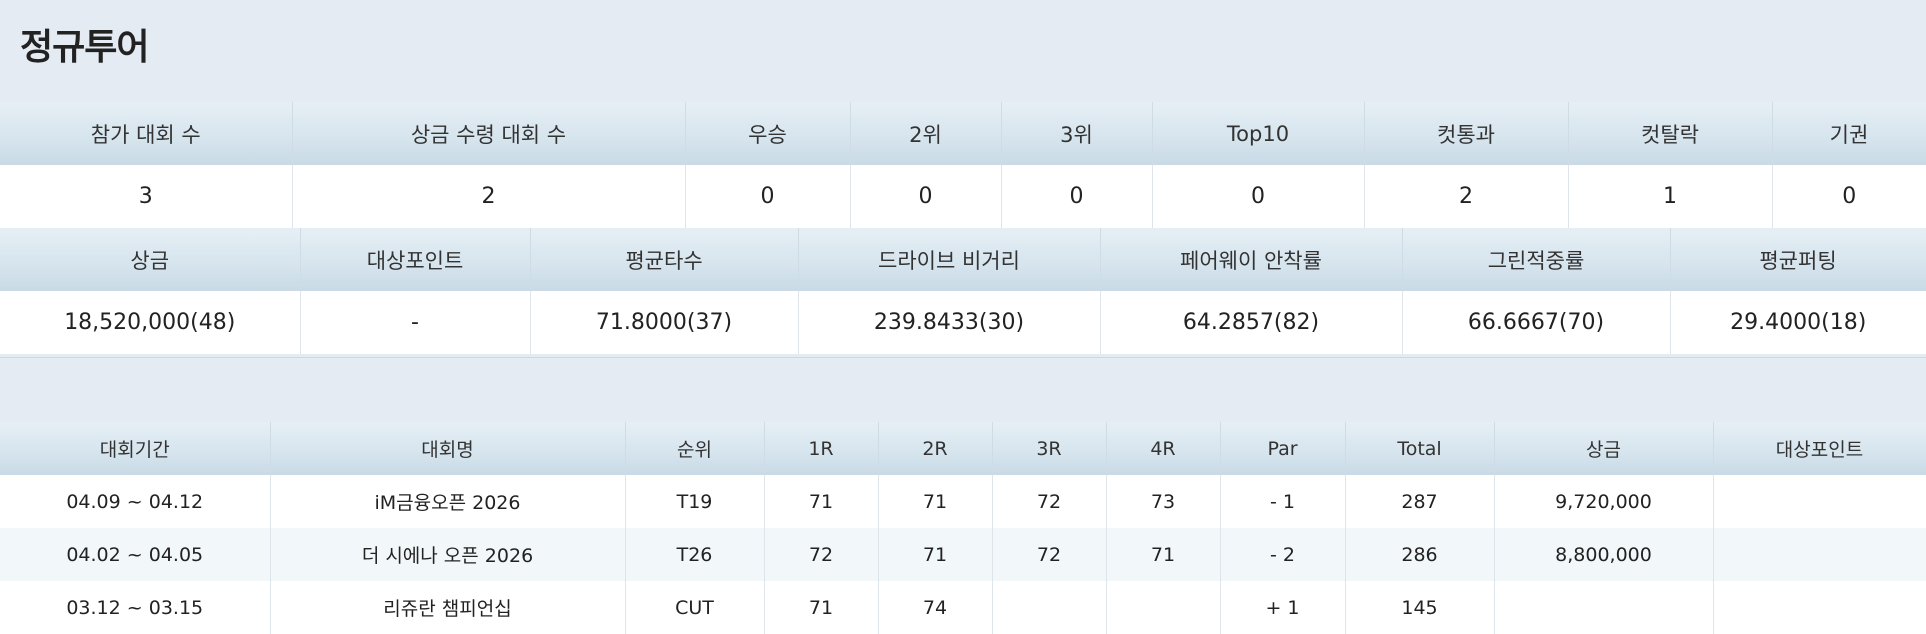 This screenshot has width=1926, height=634. Describe the element at coordinates (448, 448) in the screenshot. I see `header-tournament: 대회명` at that location.